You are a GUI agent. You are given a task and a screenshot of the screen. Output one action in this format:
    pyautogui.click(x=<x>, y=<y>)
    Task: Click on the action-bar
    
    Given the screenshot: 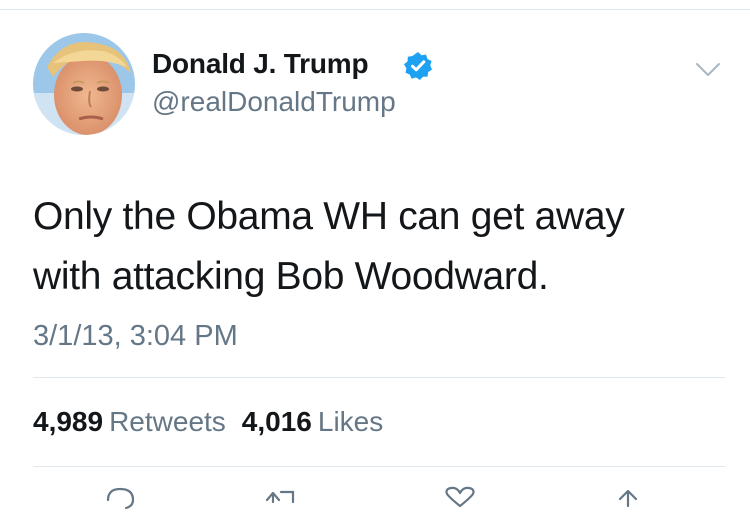 What is the action you would take?
    pyautogui.click(x=375, y=498)
    